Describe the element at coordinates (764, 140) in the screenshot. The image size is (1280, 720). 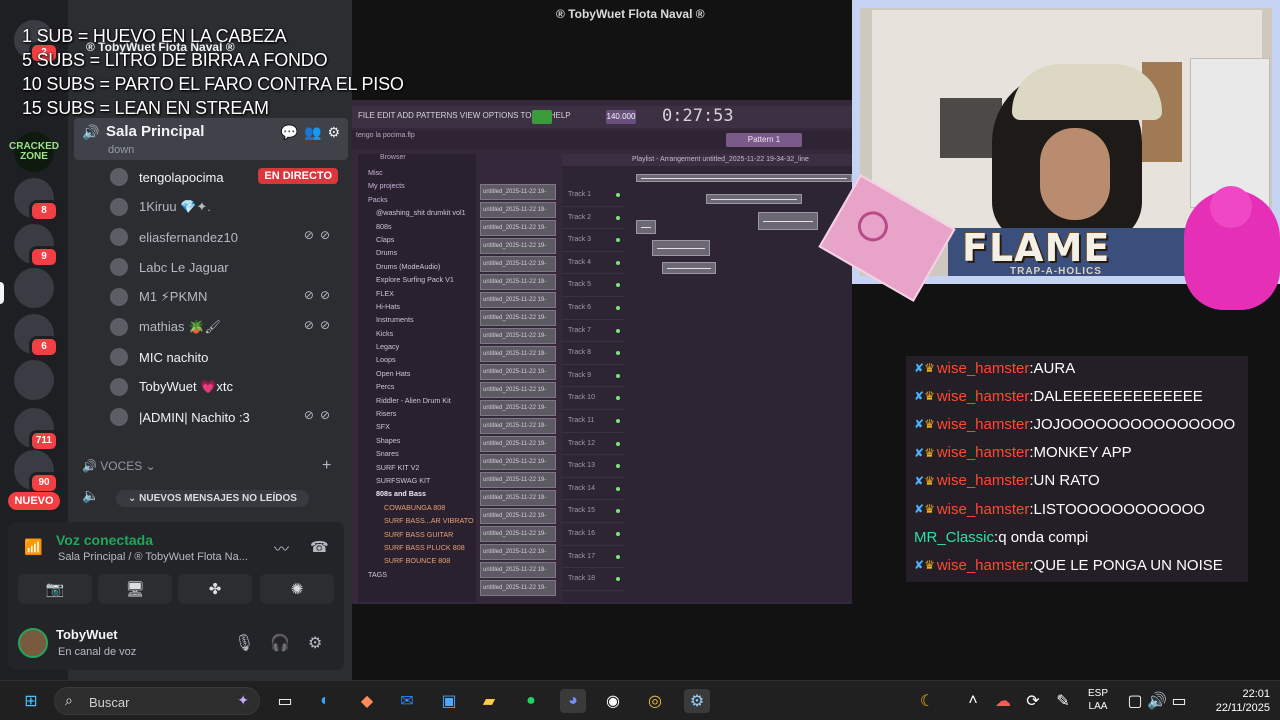
I see `pattern-selector: Pattern 1` at that location.